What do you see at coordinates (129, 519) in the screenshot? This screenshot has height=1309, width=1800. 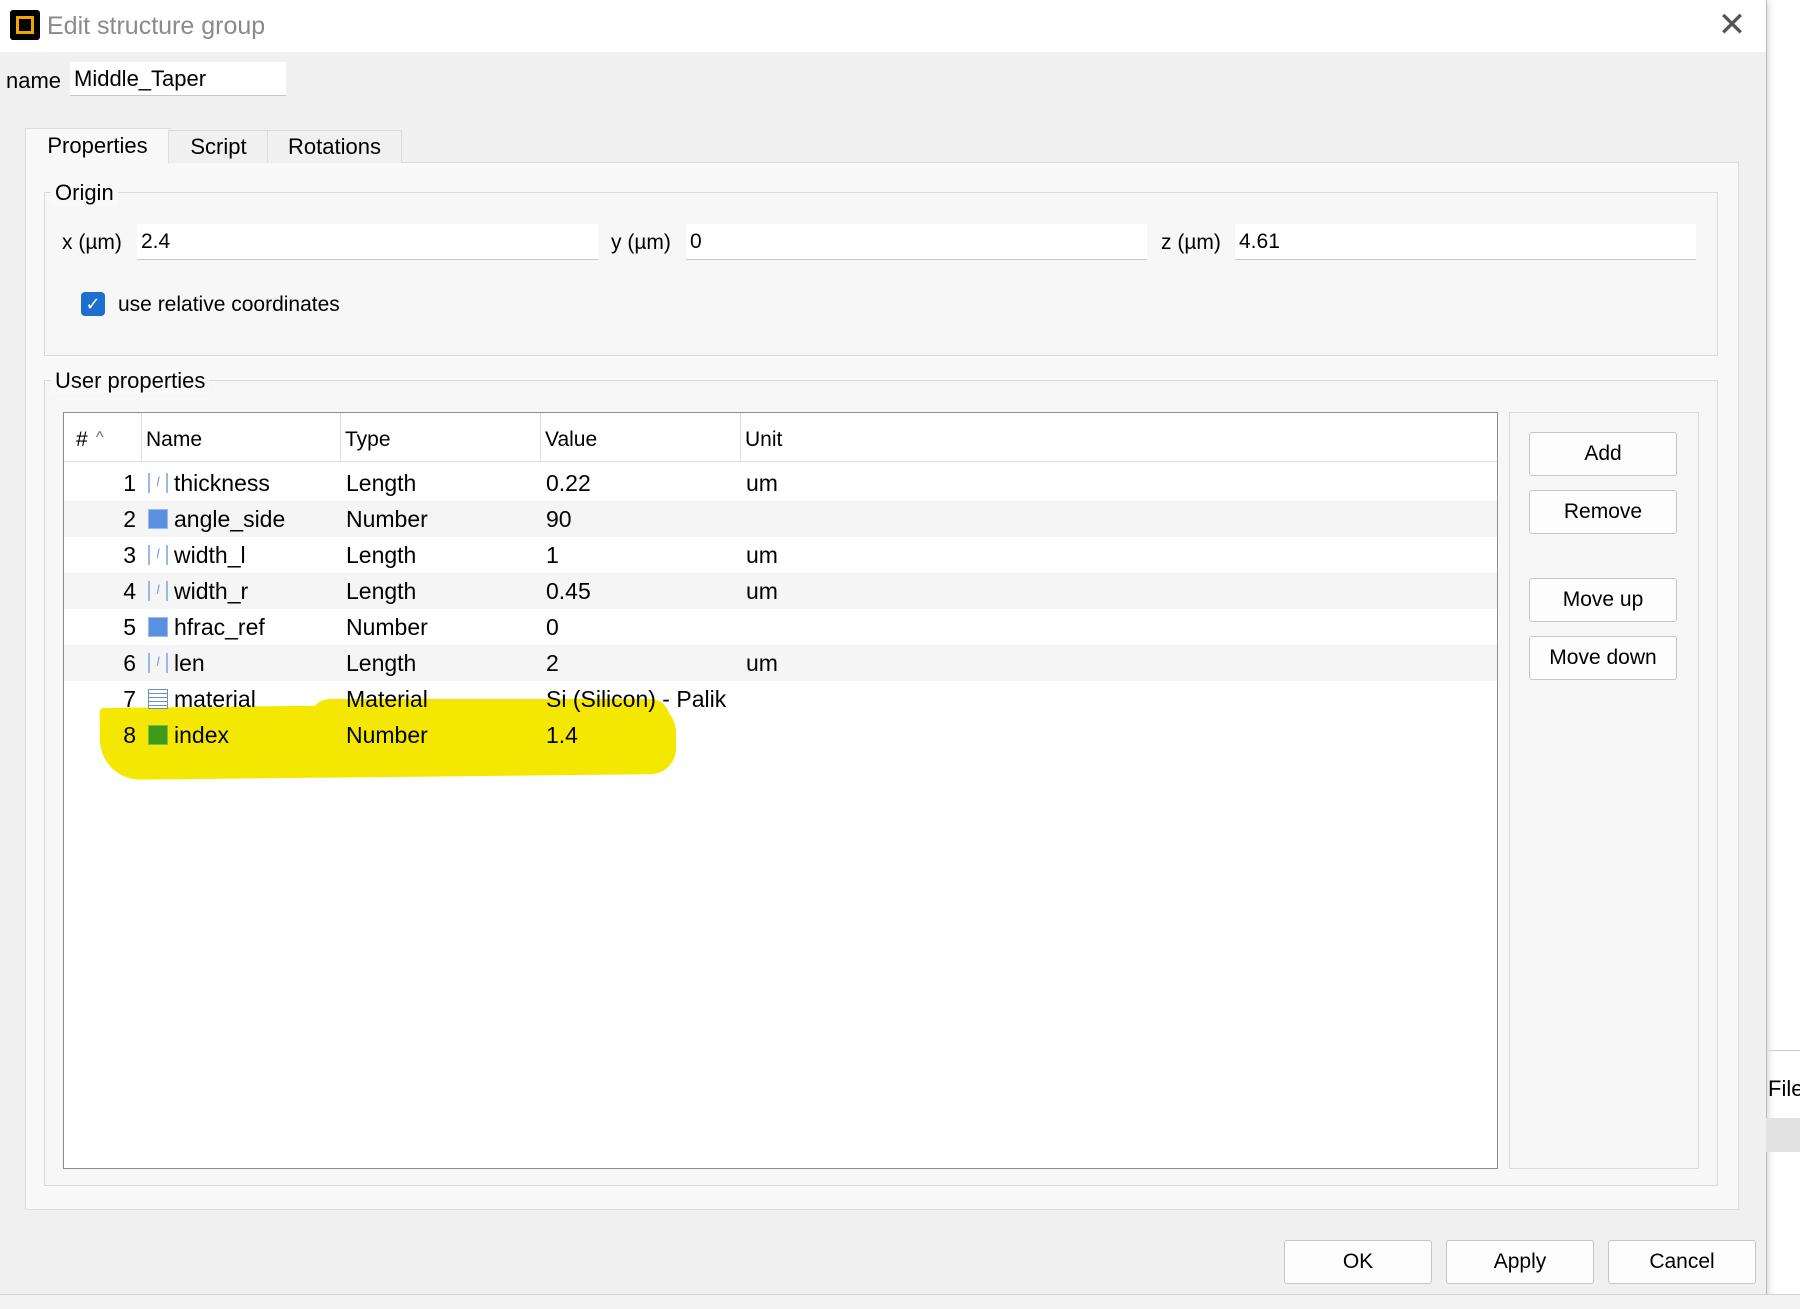 I see `row-number: 2` at bounding box center [129, 519].